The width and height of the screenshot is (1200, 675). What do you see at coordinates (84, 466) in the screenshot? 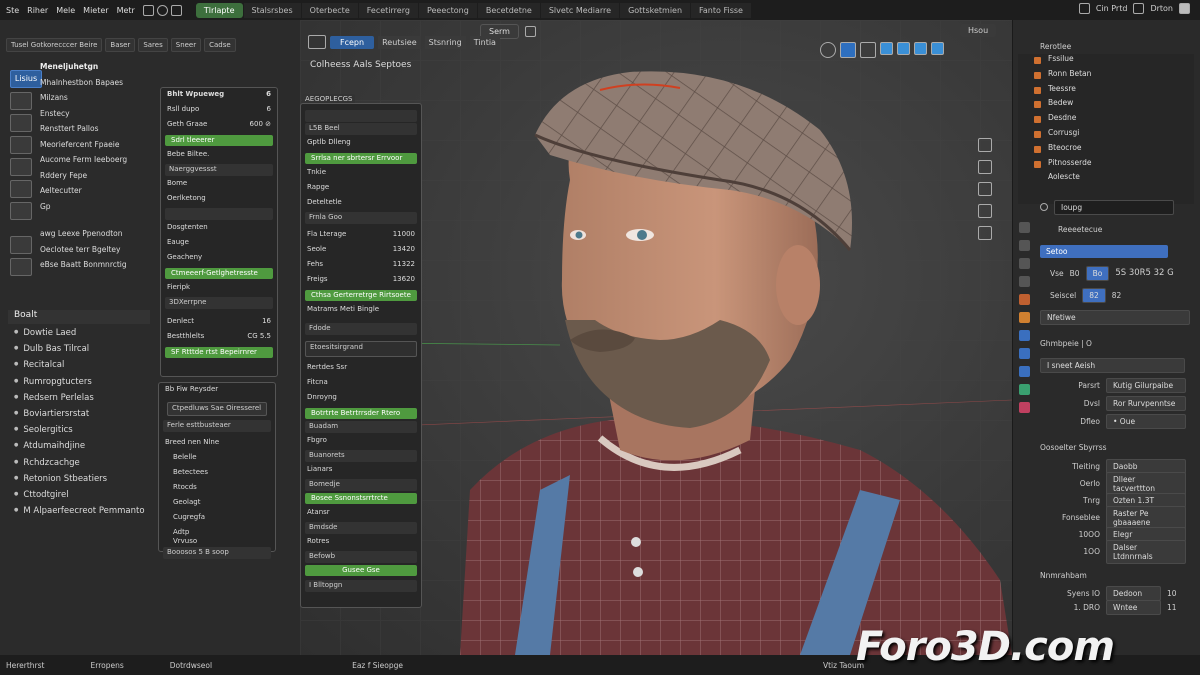
I see `list-item: Rchdzcachge` at bounding box center [84, 466].